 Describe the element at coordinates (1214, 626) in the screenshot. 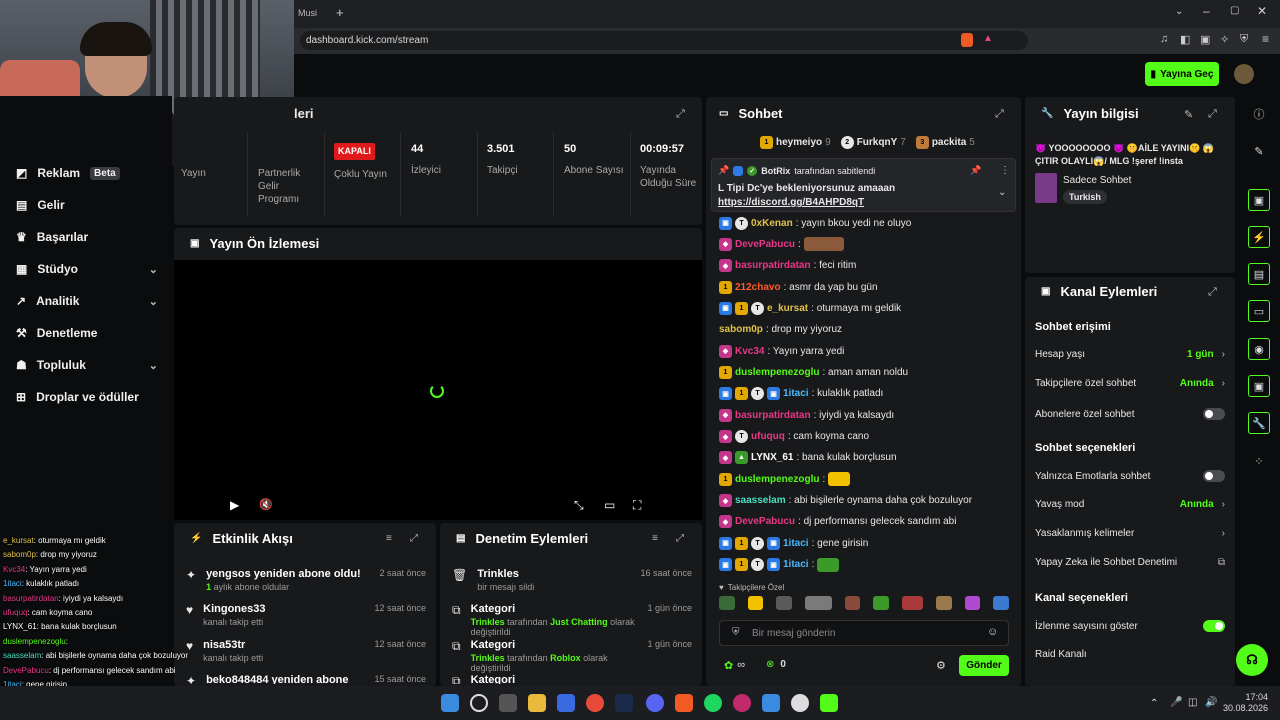

I see `show-viewers-toggle` at that location.